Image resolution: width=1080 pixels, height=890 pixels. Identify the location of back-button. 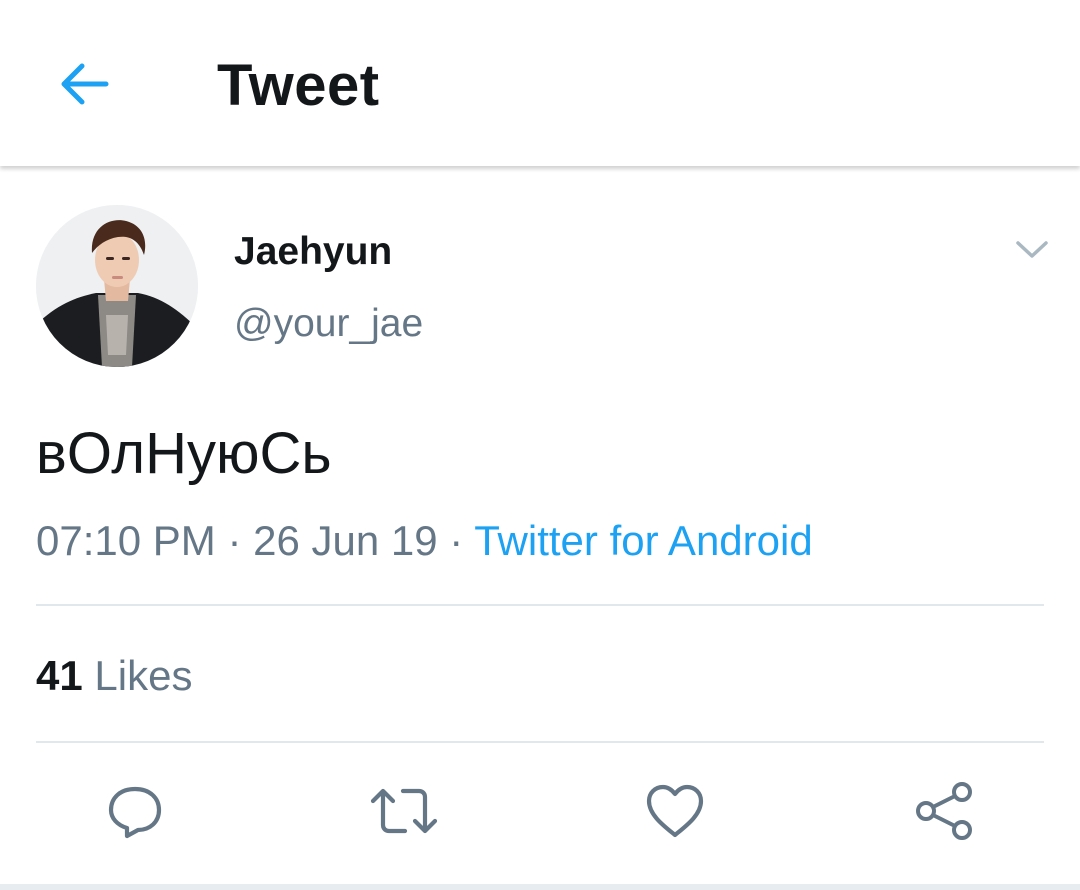
(84, 84).